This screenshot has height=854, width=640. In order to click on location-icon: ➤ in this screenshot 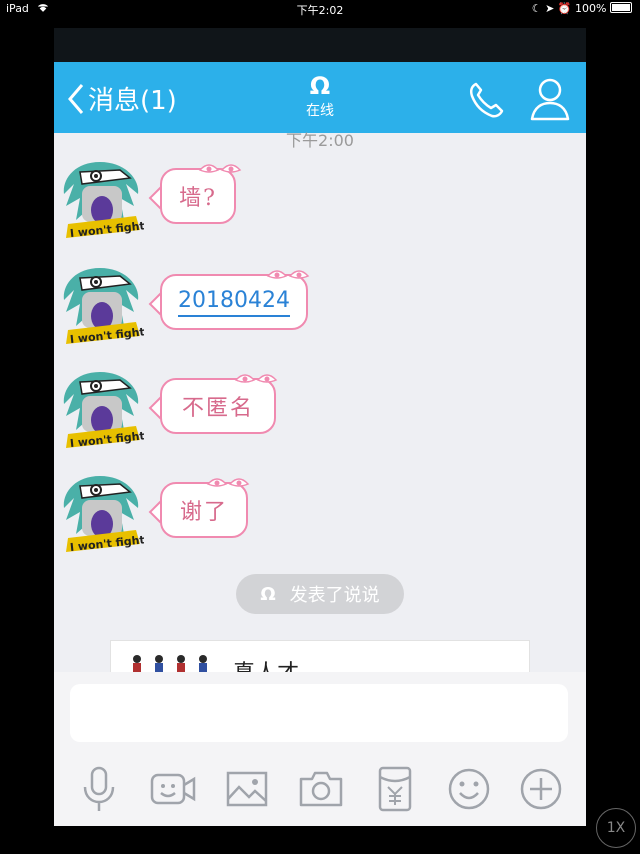, I will do `click(550, 8)`.